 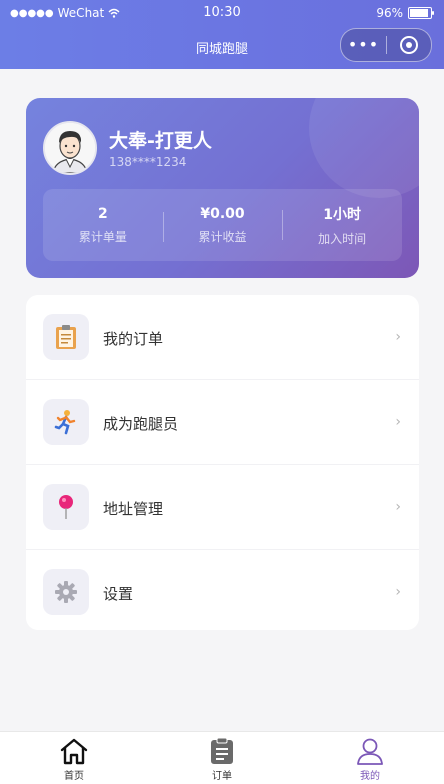 I want to click on header: ●●●●● WeChat 10:30 96% 同城跑腿 •••, so click(x=222, y=34).